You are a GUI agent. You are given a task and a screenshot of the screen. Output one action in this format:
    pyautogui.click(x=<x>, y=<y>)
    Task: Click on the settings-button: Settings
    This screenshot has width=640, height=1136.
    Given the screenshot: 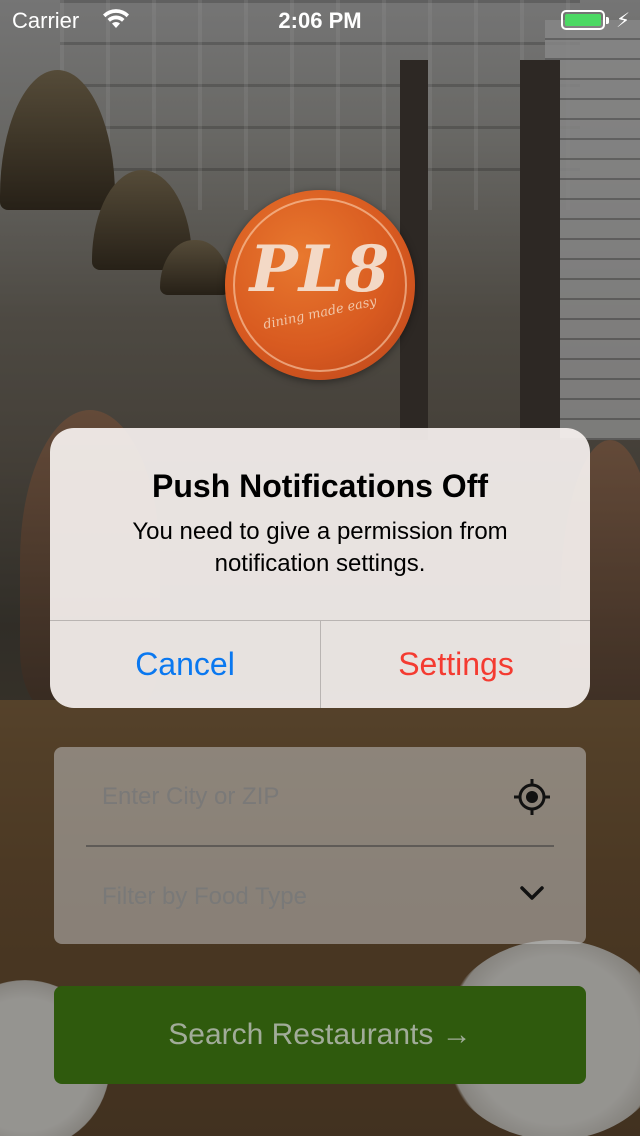 What is the action you would take?
    pyautogui.click(x=455, y=664)
    